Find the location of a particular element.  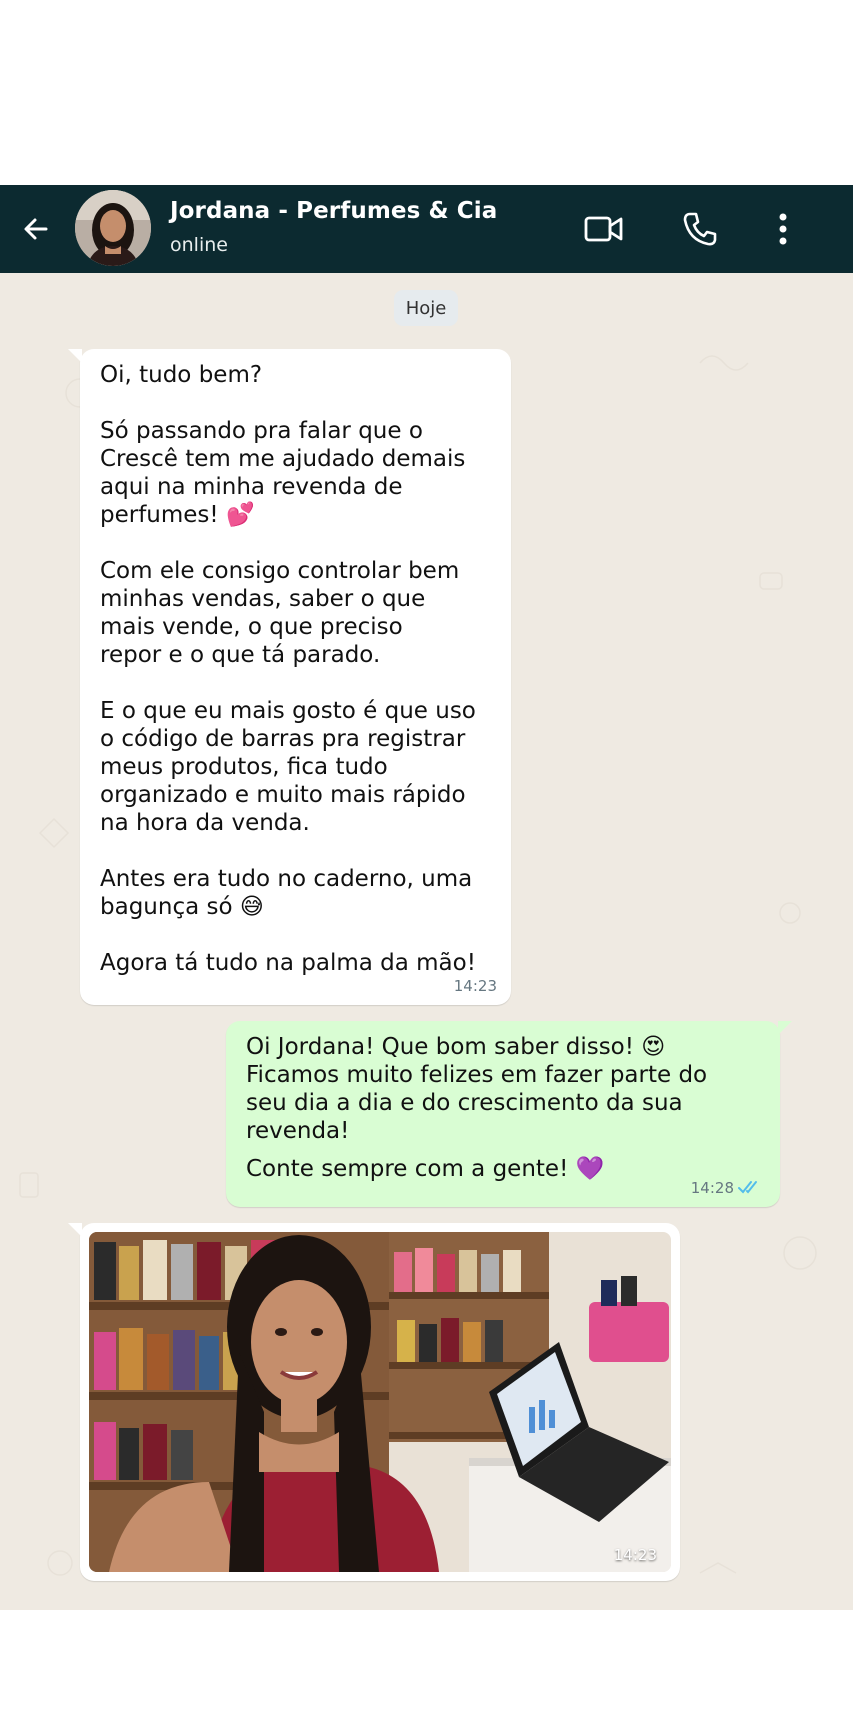

message-paragraph: Agora tá tudo na palma da mão! is located at coordinates (288, 963).